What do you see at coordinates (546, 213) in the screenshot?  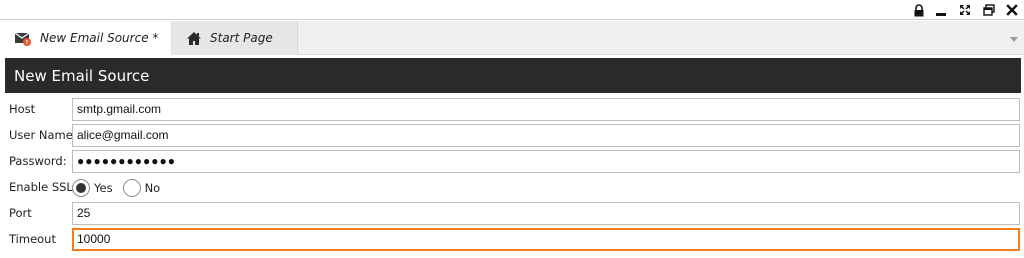 I see `port-input: 25` at bounding box center [546, 213].